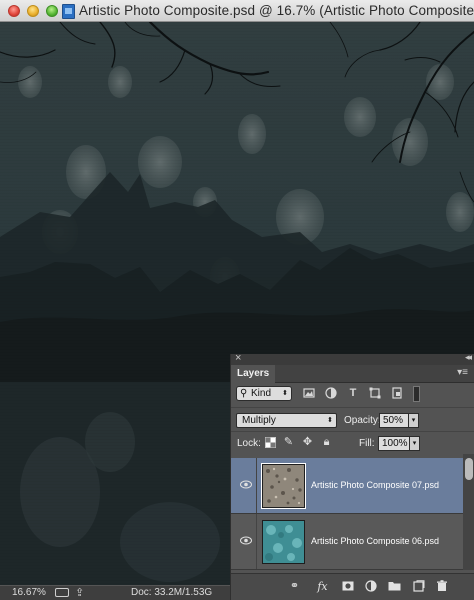 The width and height of the screenshot is (474, 600). What do you see at coordinates (238, 358) in the screenshot?
I see `panel-close-icon: ×` at bounding box center [238, 358].